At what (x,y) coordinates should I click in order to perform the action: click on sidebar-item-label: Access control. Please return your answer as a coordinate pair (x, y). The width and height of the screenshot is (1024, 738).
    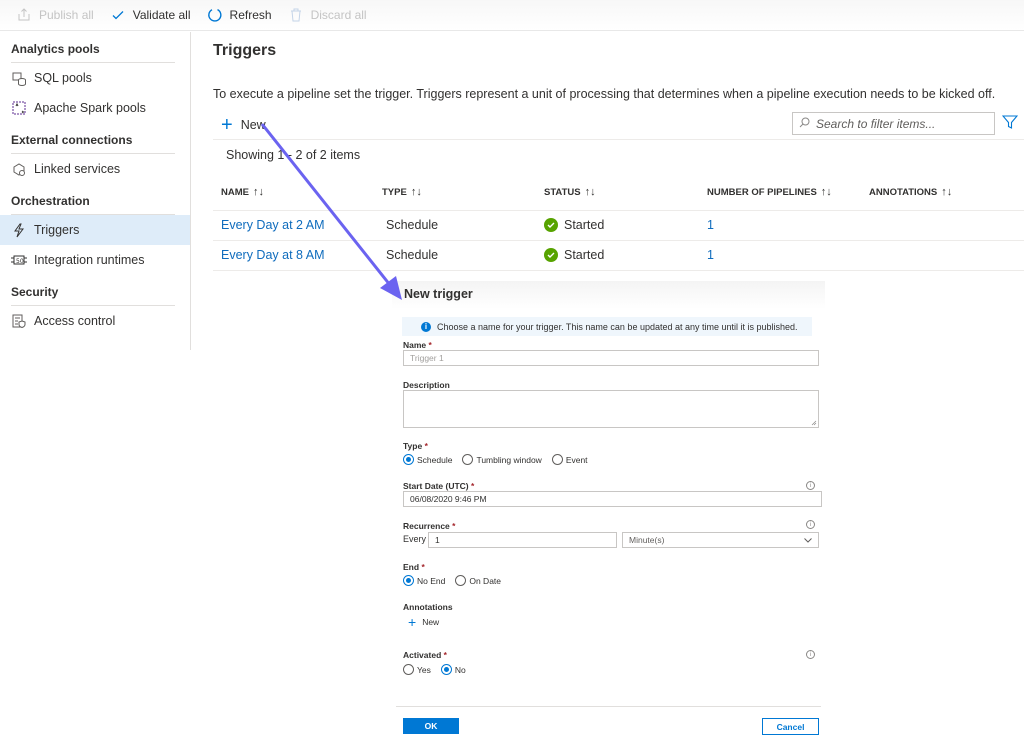
    Looking at the image, I should click on (75, 321).